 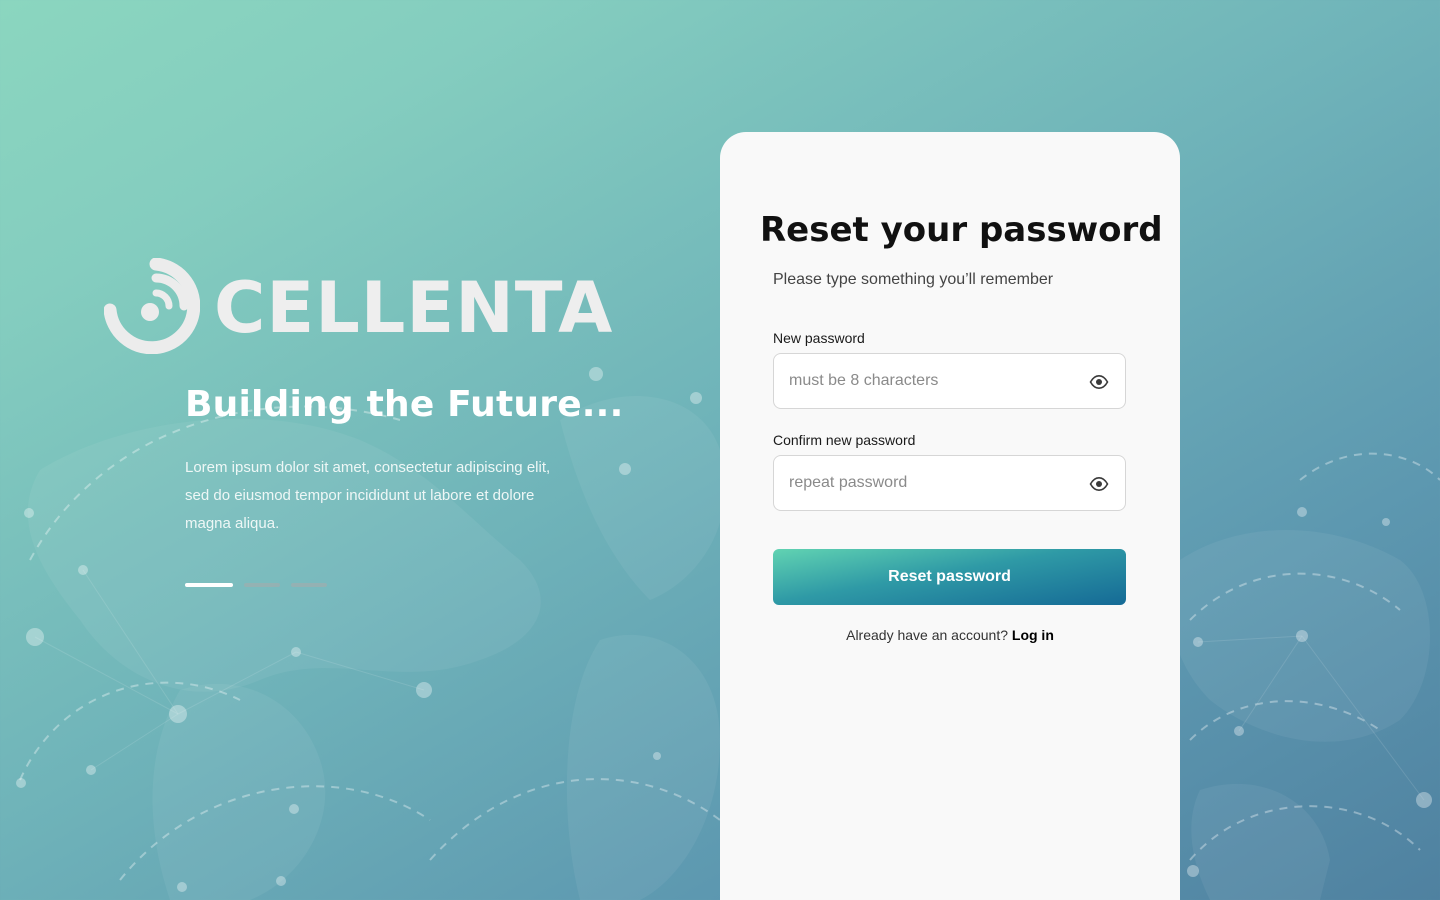 I want to click on reset-password-button: Reset password, so click(x=949, y=577).